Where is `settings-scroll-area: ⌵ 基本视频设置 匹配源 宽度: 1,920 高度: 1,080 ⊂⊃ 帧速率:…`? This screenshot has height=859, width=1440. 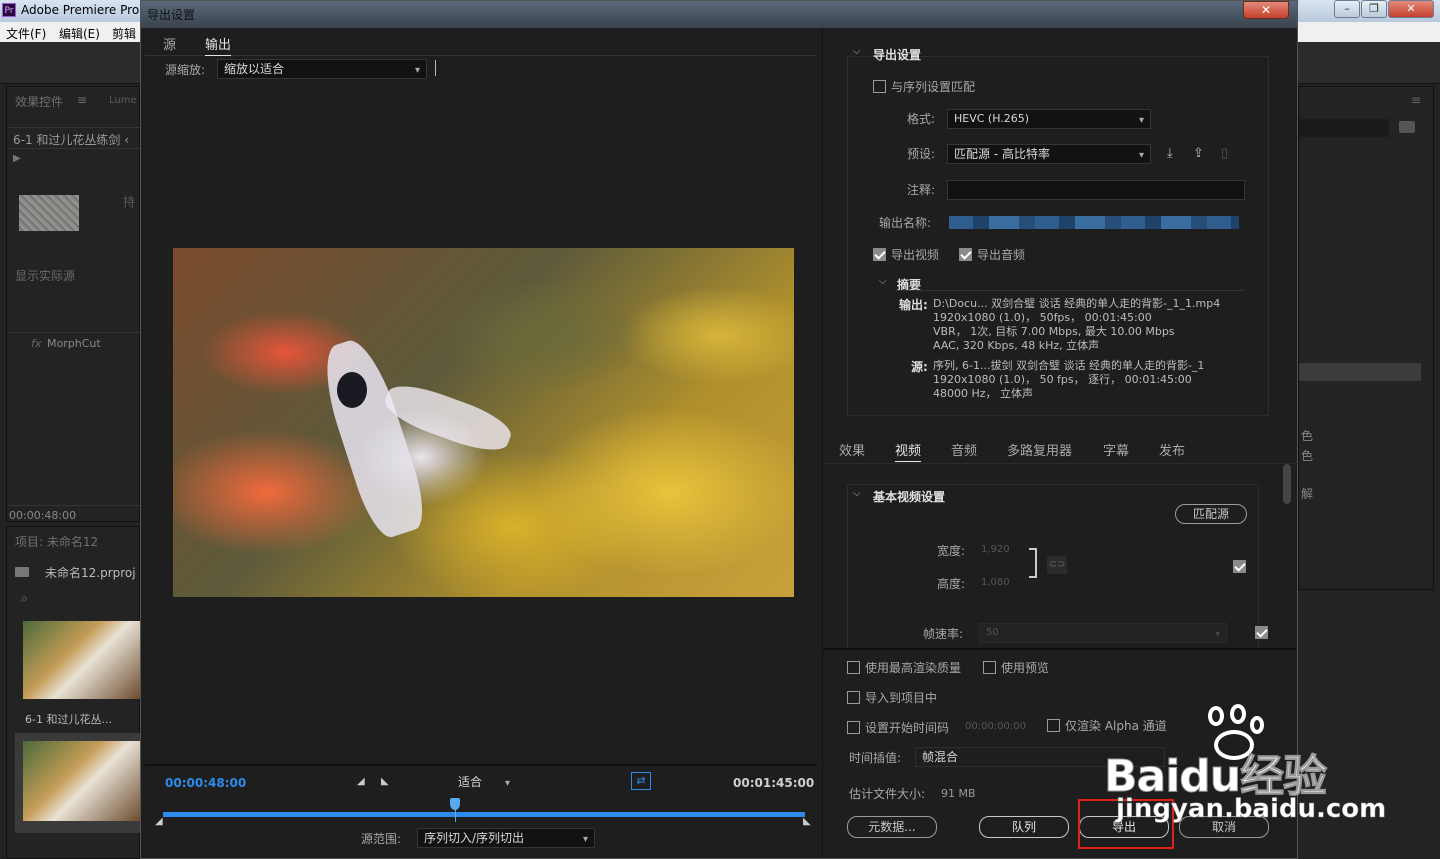 settings-scroll-area: ⌵ 基本视频设置 匹配源 宽度: 1,920 高度: 1,080 ⊂⊃ 帧速率:… is located at coordinates (1059, 556).